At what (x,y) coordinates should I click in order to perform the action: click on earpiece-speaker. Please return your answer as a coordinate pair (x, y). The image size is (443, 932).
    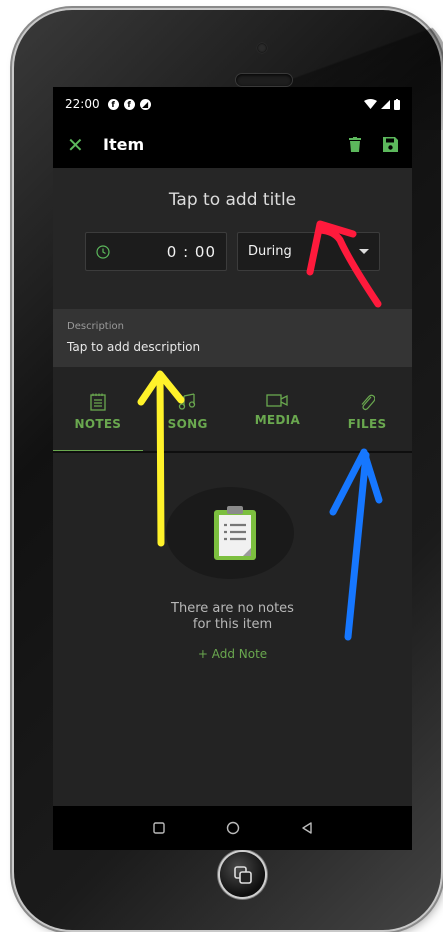
    Looking at the image, I should click on (264, 80).